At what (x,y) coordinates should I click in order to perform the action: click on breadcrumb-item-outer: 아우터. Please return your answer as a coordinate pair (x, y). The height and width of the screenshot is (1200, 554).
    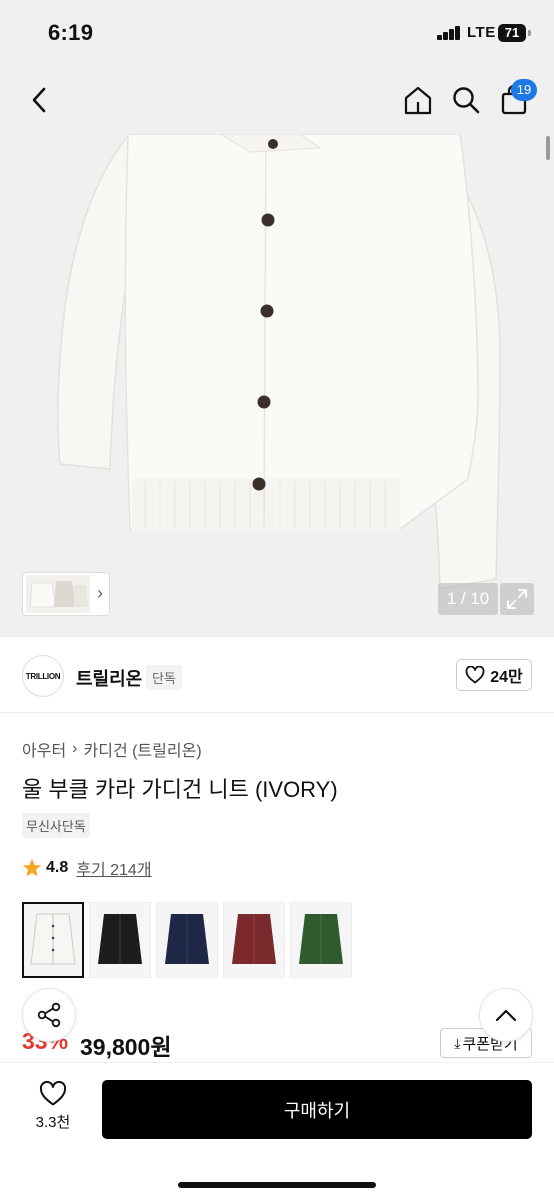
    Looking at the image, I should click on (44, 749).